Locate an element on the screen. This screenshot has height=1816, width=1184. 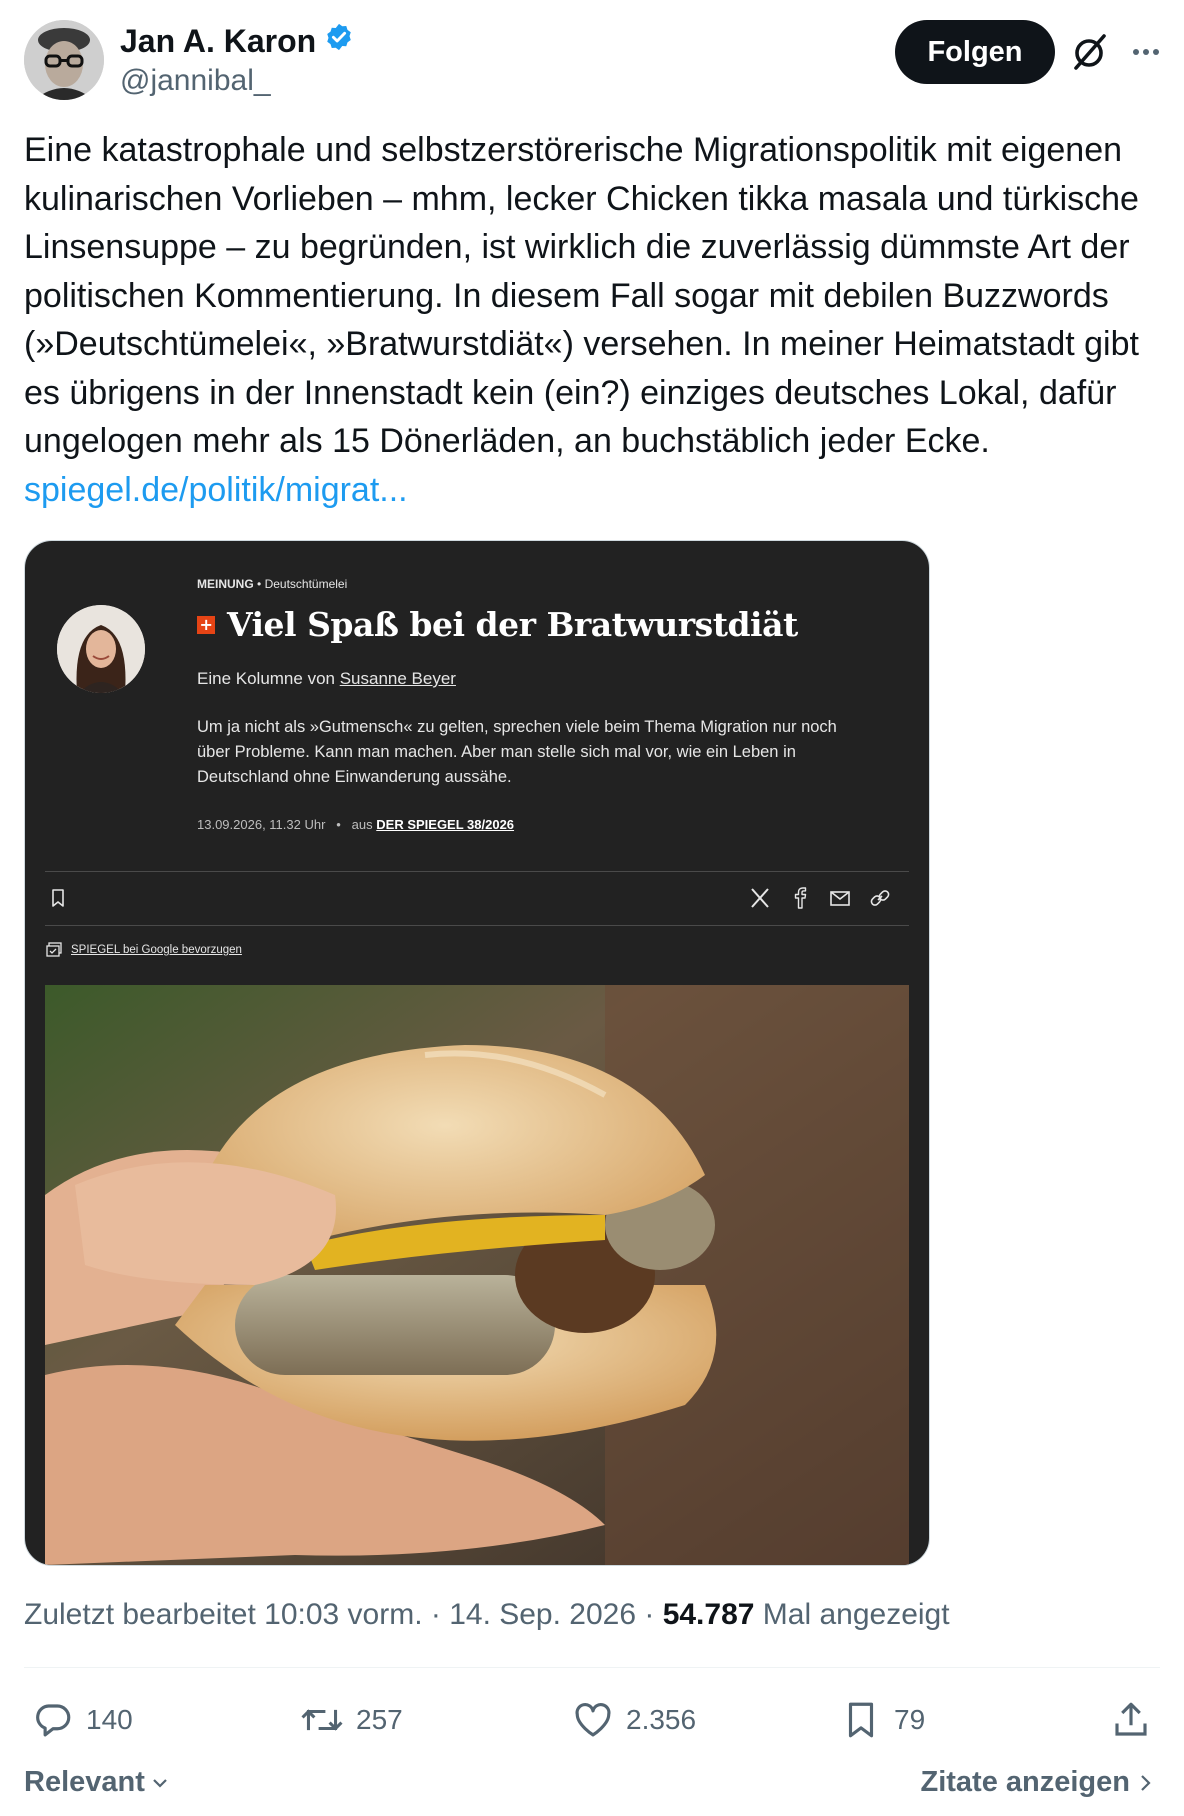
grok-icon is located at coordinates (1090, 52).